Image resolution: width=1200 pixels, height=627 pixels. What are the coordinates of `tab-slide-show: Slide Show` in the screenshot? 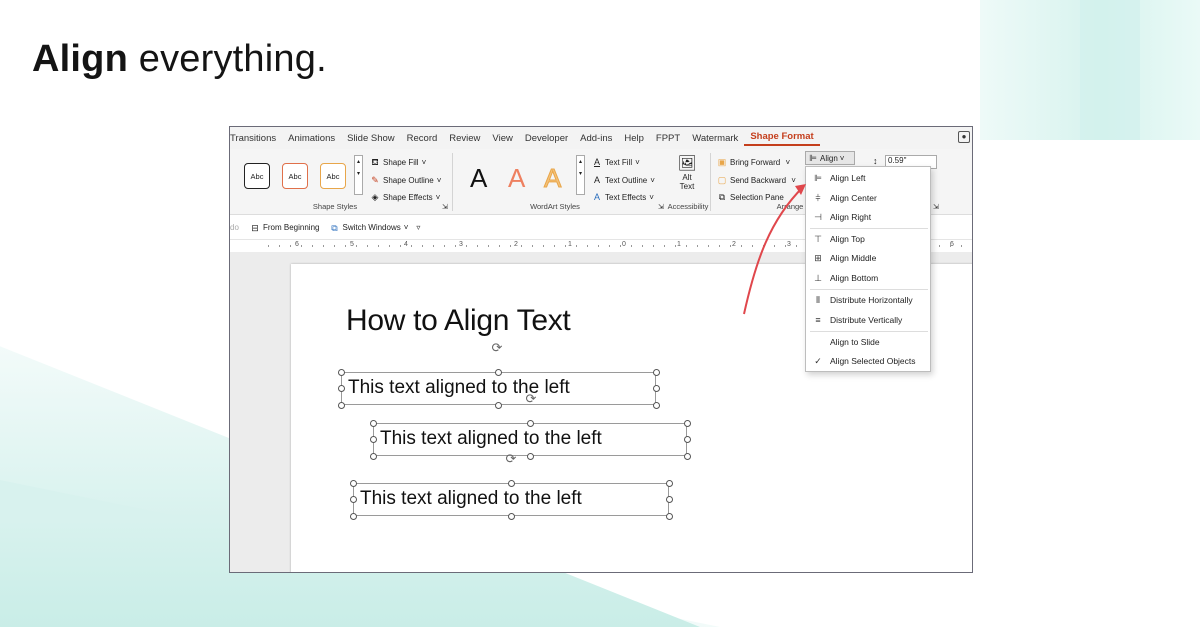 It's located at (371, 138).